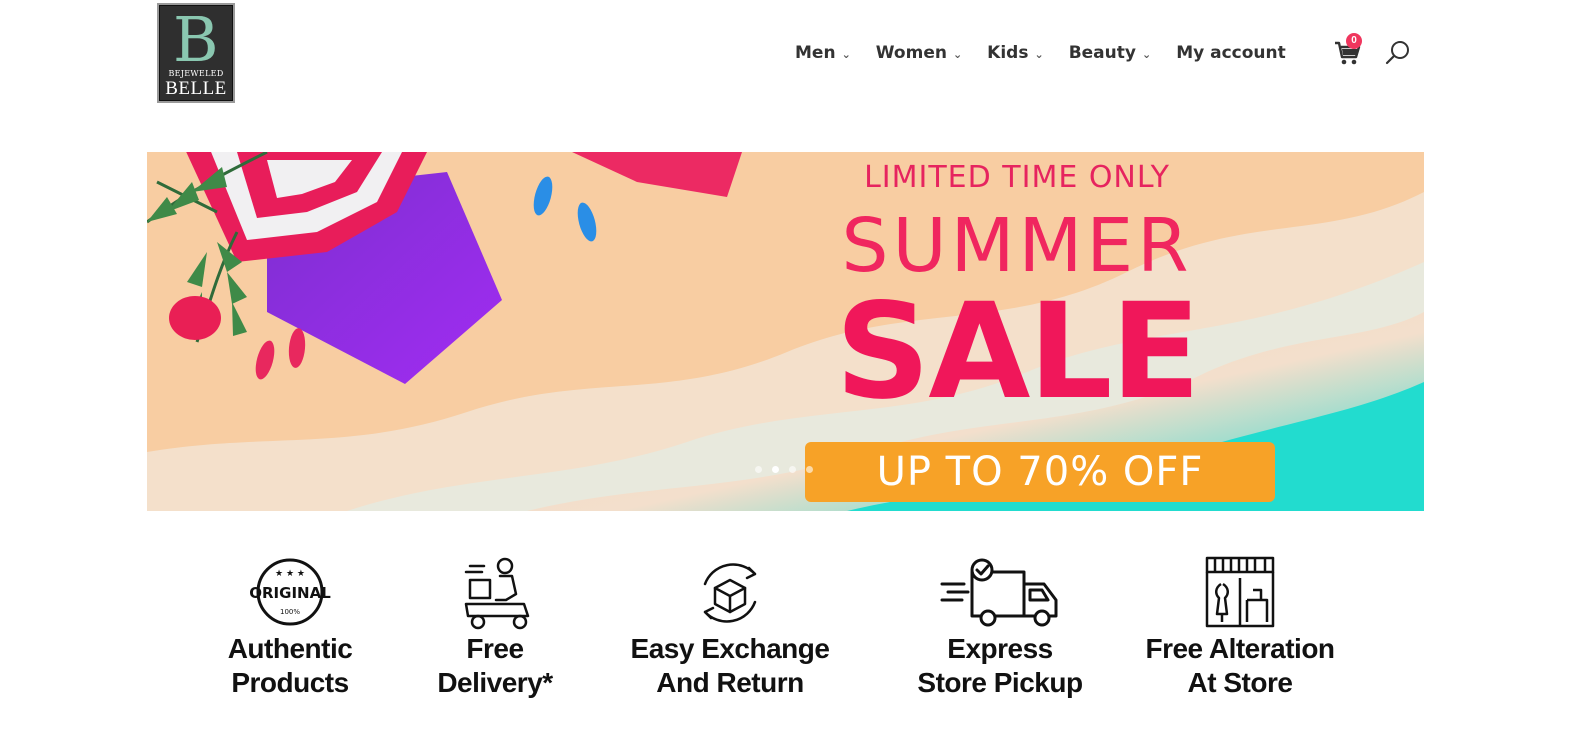  Describe the element at coordinates (1240, 648) in the screenshot. I see `feature-line-1: Free Alteration` at that location.